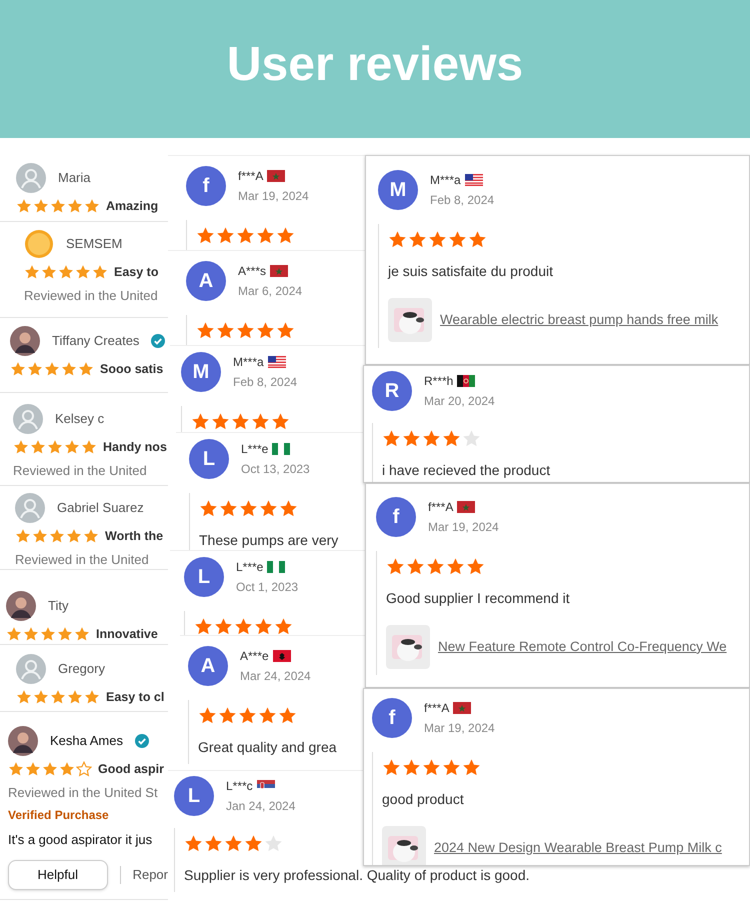 This screenshot has width=750, height=918. Describe the element at coordinates (578, 848) in the screenshot. I see `product-link: 2024 New Design Wearable Breast Pump Milk c` at that location.